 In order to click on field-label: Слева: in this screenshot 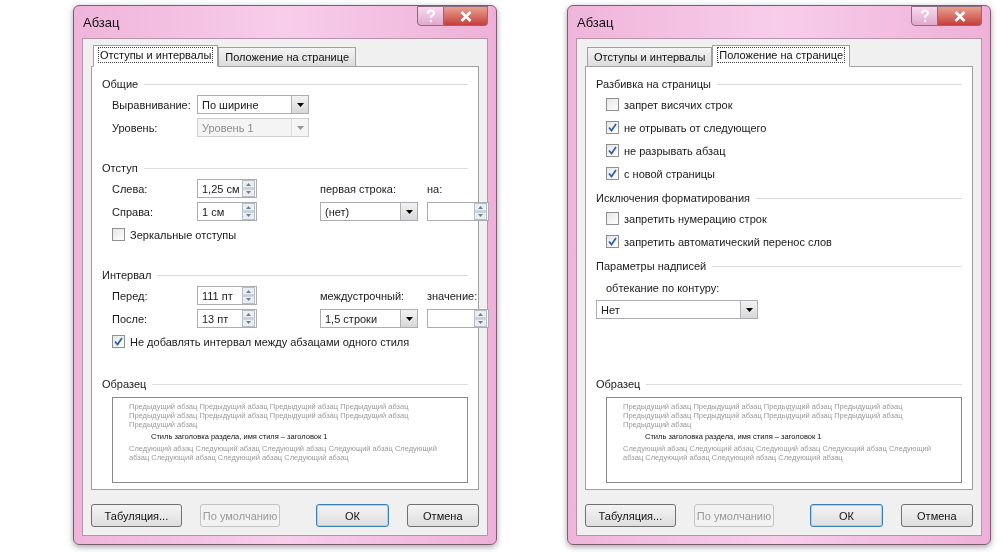, I will do `click(130, 188)`.